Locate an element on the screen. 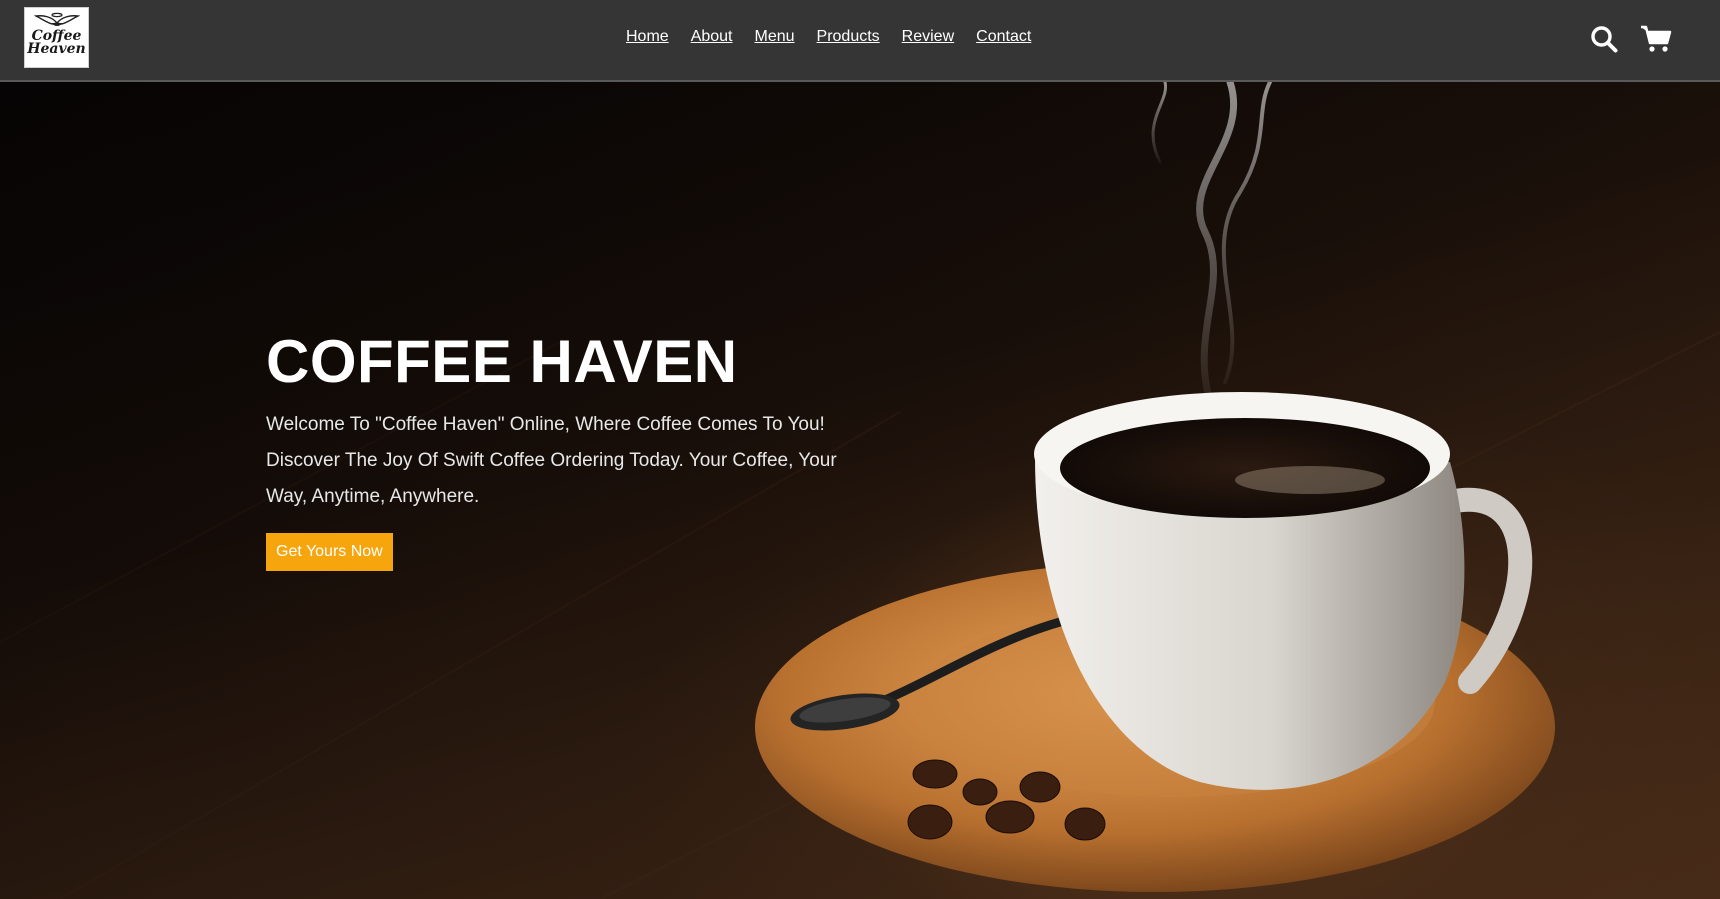  nav-link-about: About is located at coordinates (712, 37).